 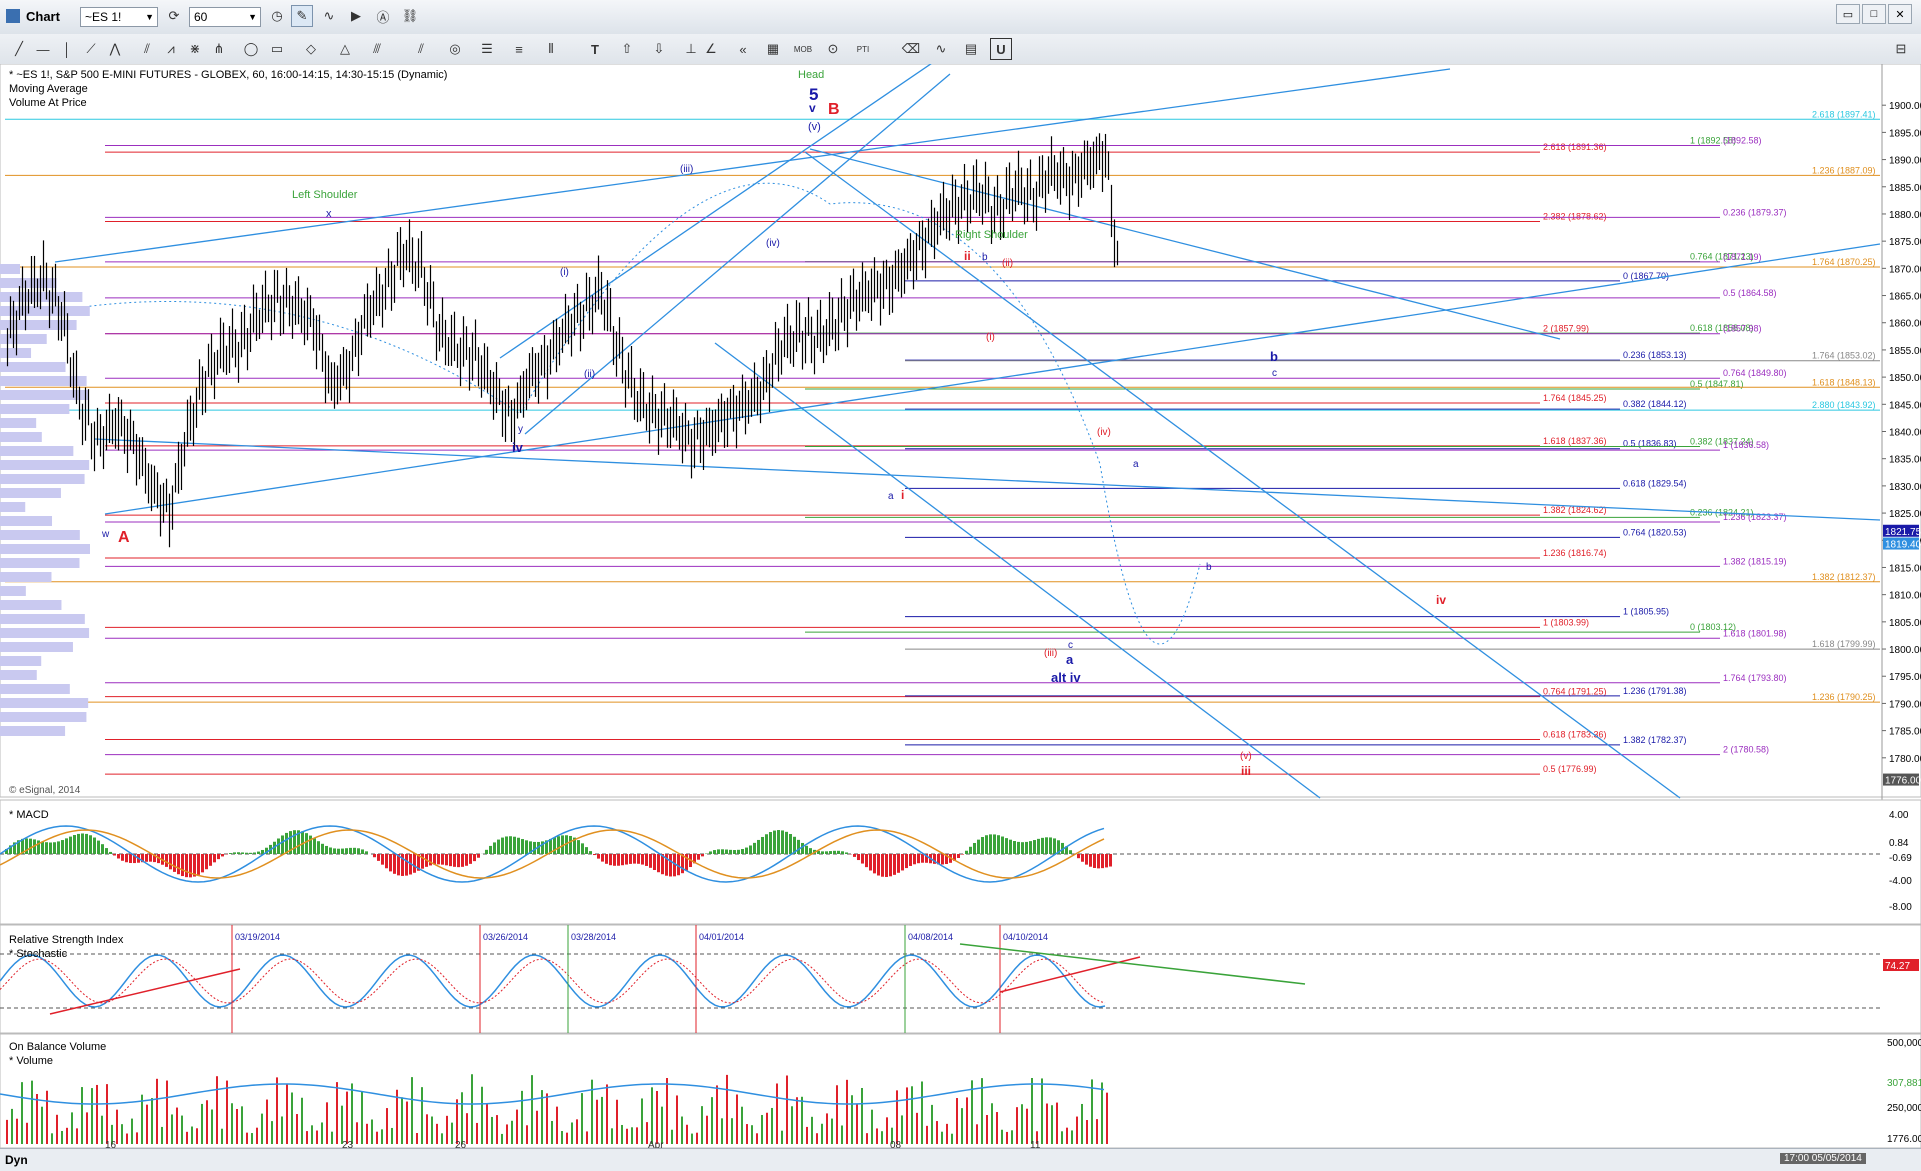 I want to click on pitchfork-icon: ⋔, so click(x=219, y=49).